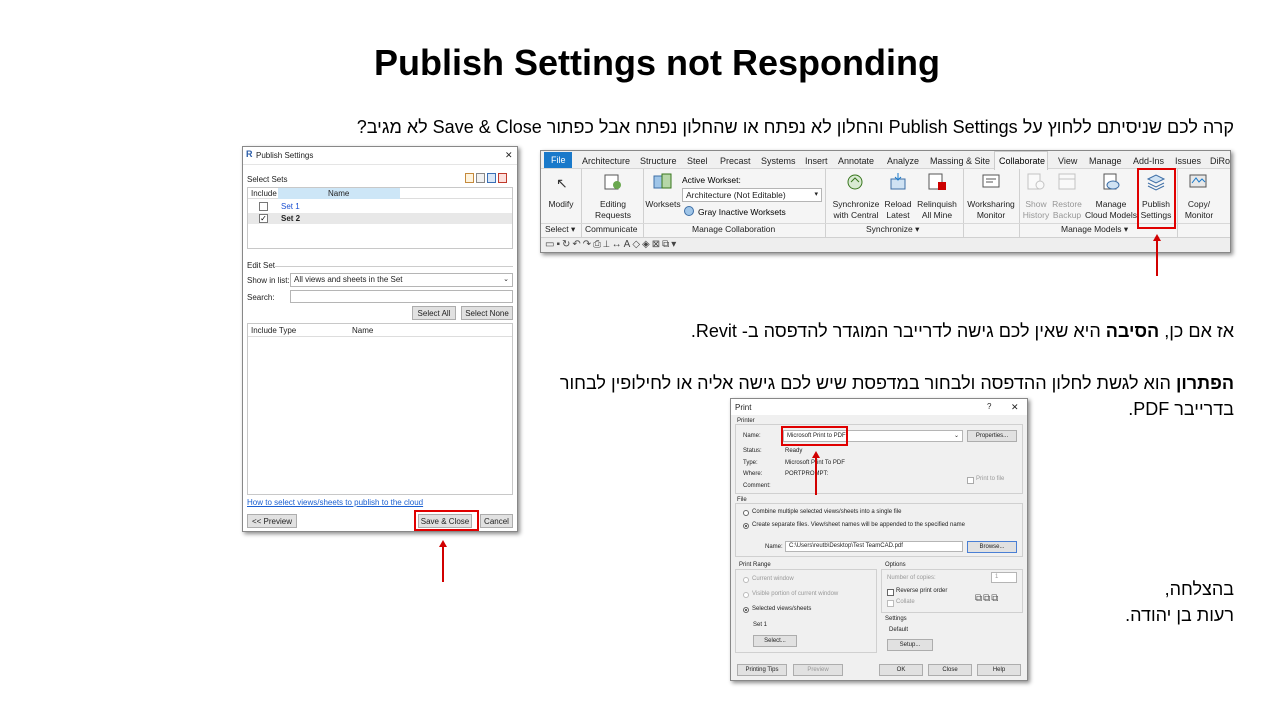 This screenshot has height=720, width=1280. What do you see at coordinates (380, 218) in the screenshot?
I see `table-row: ✓ Set 2` at bounding box center [380, 218].